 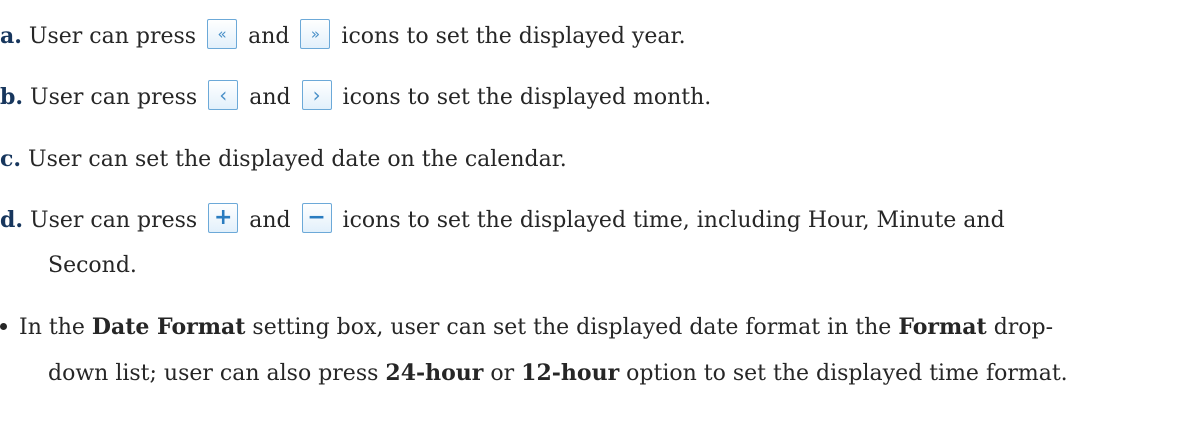 I want to click on plus-button: +, so click(x=223, y=218).